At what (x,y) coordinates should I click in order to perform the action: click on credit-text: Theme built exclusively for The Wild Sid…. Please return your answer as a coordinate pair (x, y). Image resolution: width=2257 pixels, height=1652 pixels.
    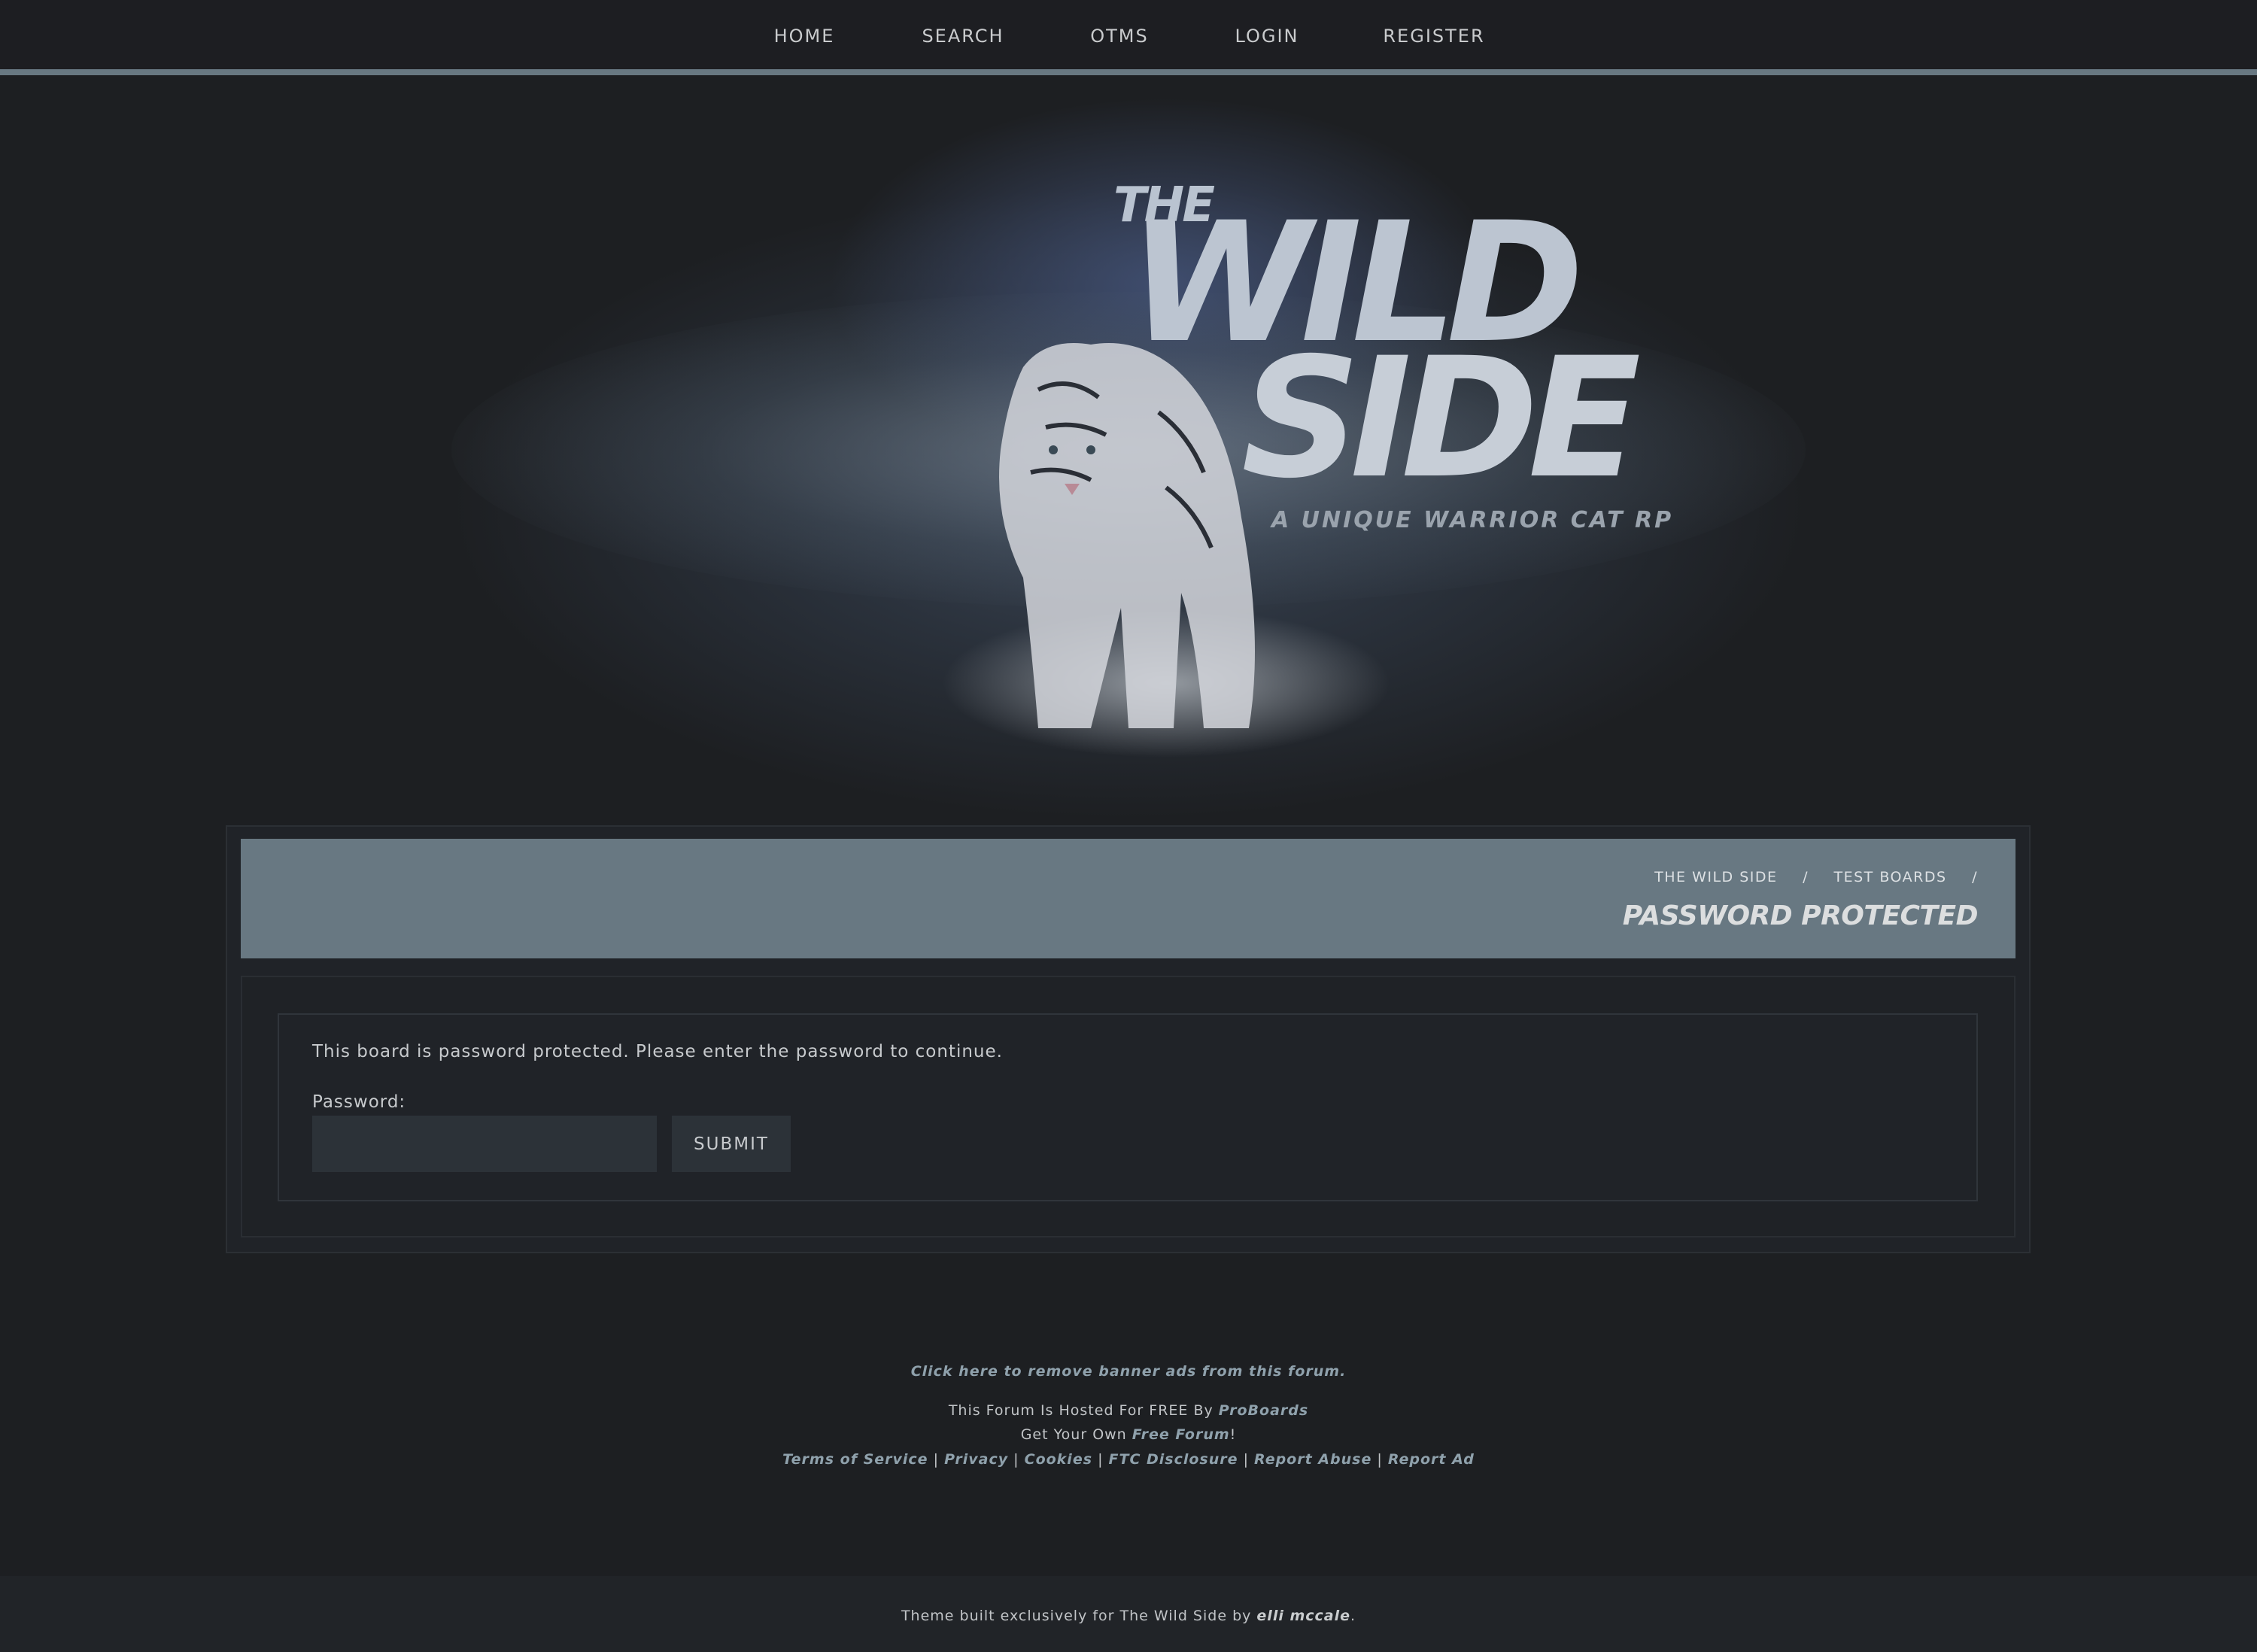
    Looking at the image, I should click on (1079, 1616).